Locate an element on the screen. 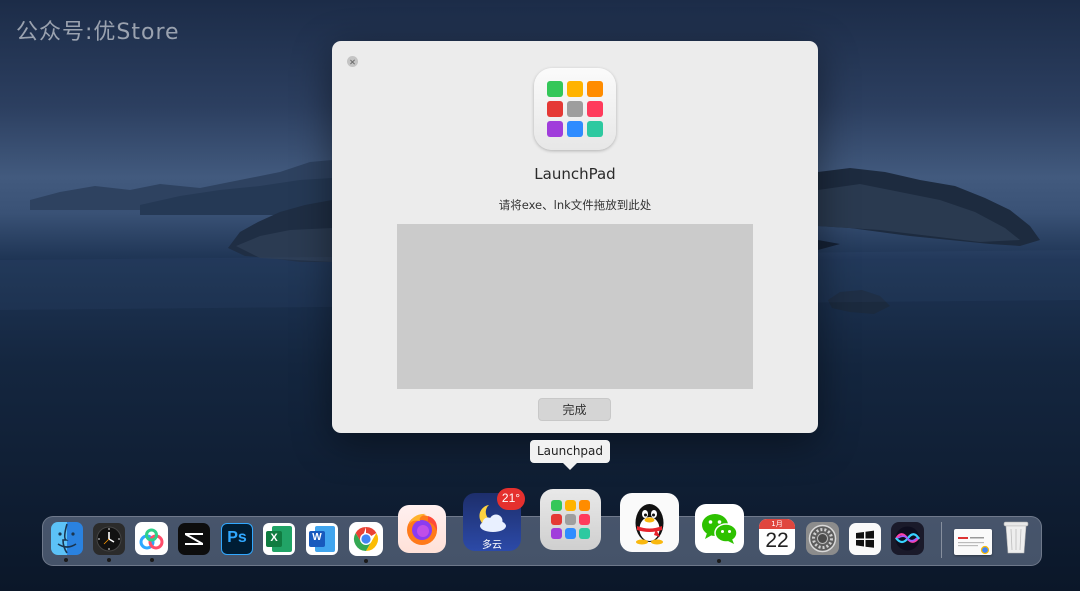  word-badge: W is located at coordinates (317, 539).